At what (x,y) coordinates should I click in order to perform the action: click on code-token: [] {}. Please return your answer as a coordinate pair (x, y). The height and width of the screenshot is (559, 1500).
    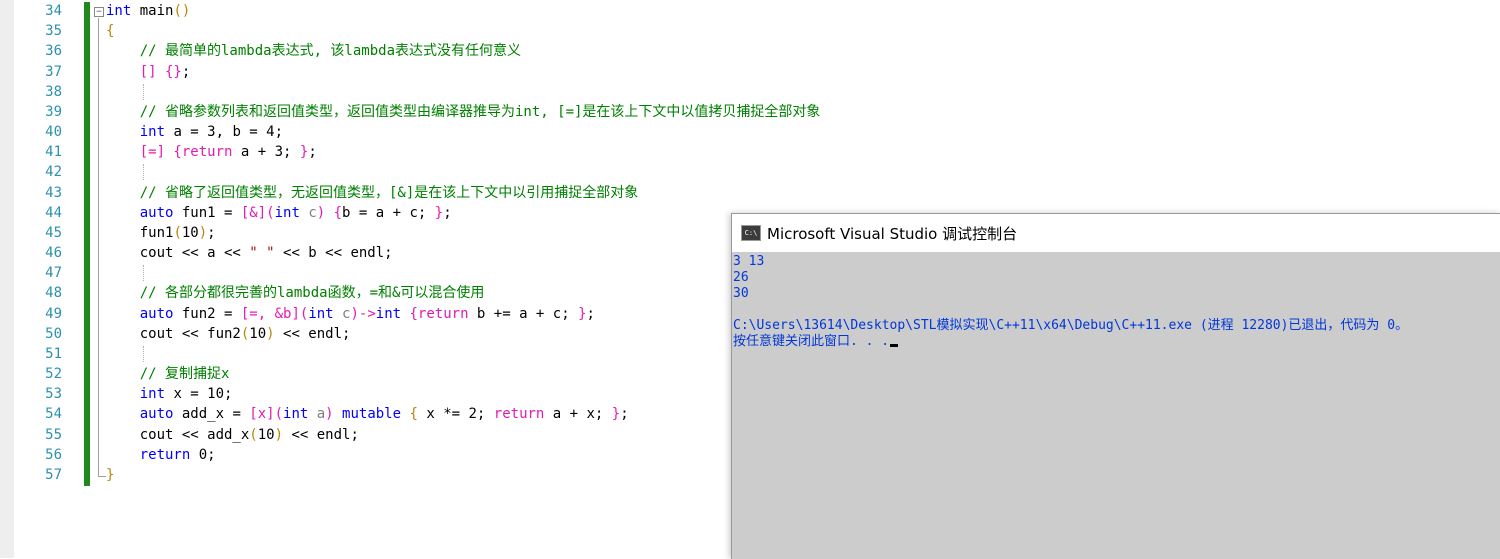
    Looking at the image, I should click on (160, 71).